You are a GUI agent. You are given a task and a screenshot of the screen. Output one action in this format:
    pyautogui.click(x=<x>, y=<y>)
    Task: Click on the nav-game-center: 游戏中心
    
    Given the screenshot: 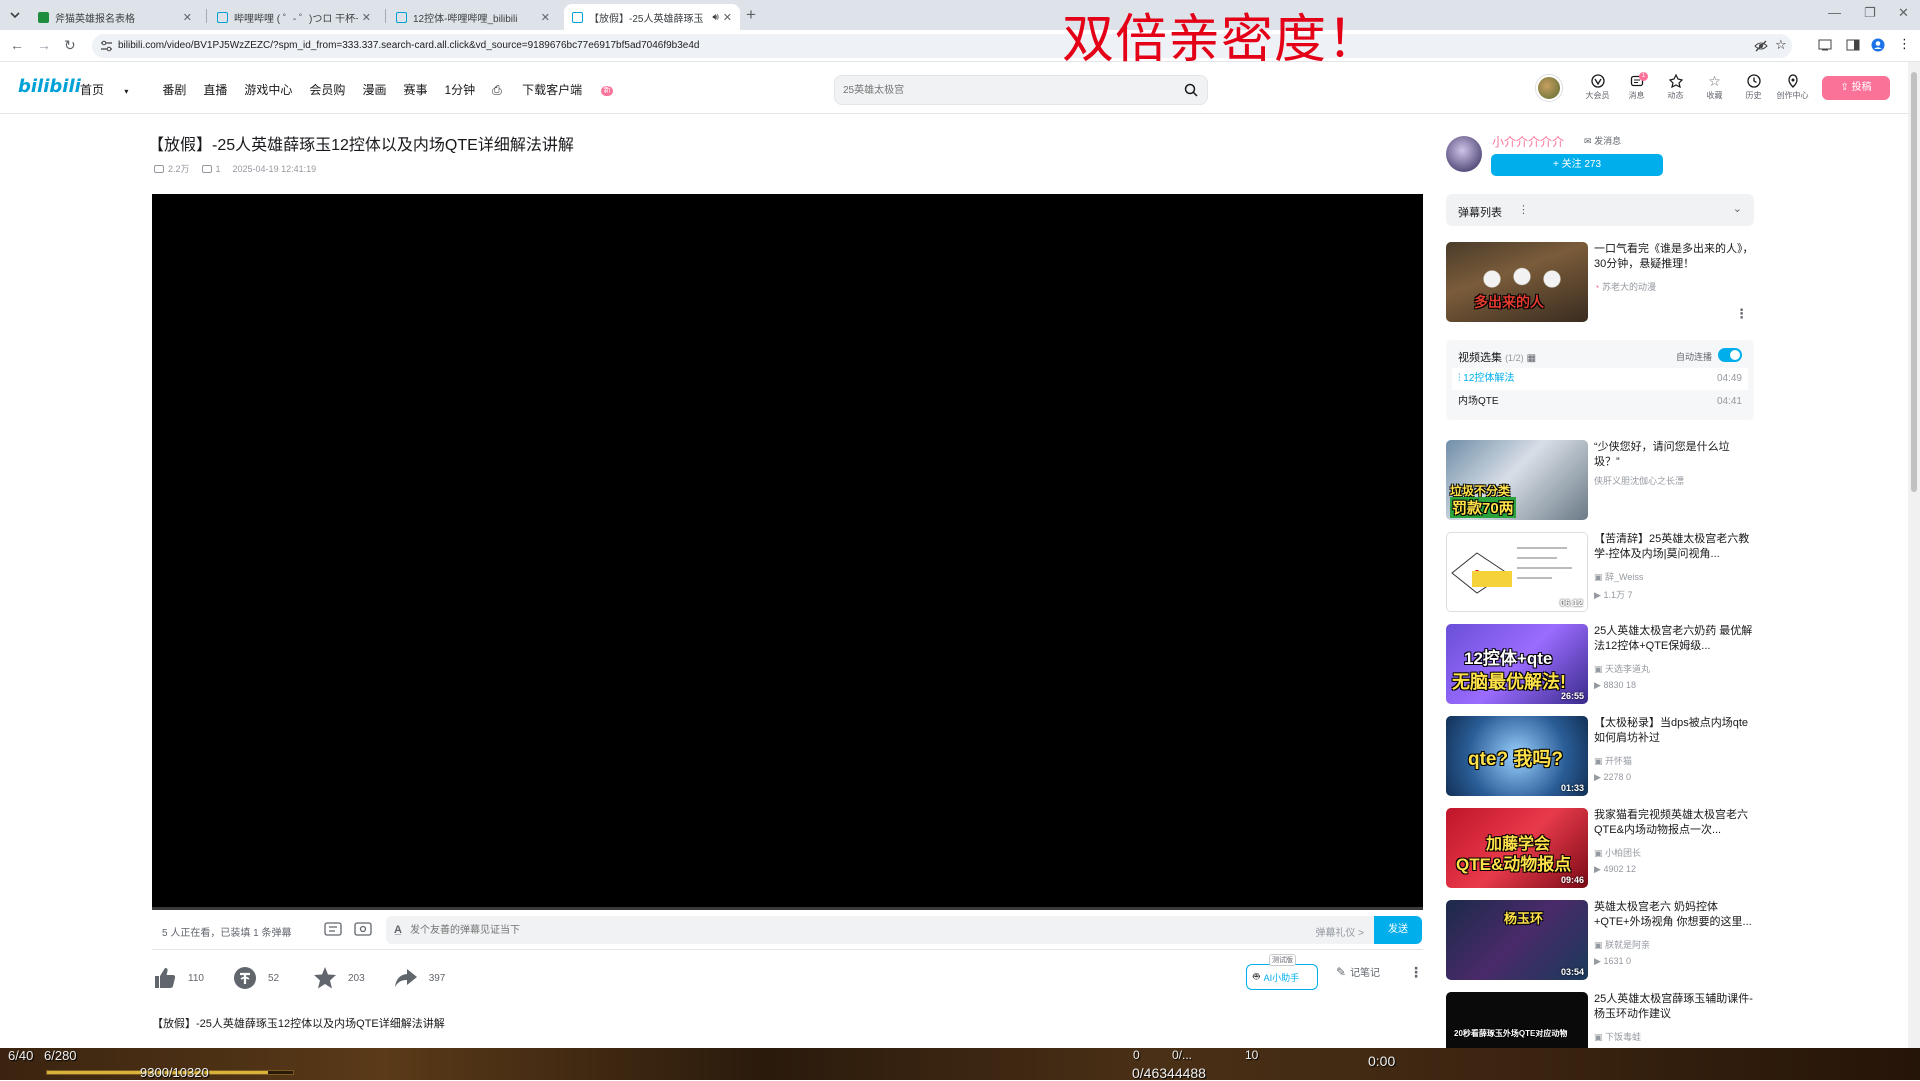 What is the action you would take?
    pyautogui.click(x=268, y=89)
    